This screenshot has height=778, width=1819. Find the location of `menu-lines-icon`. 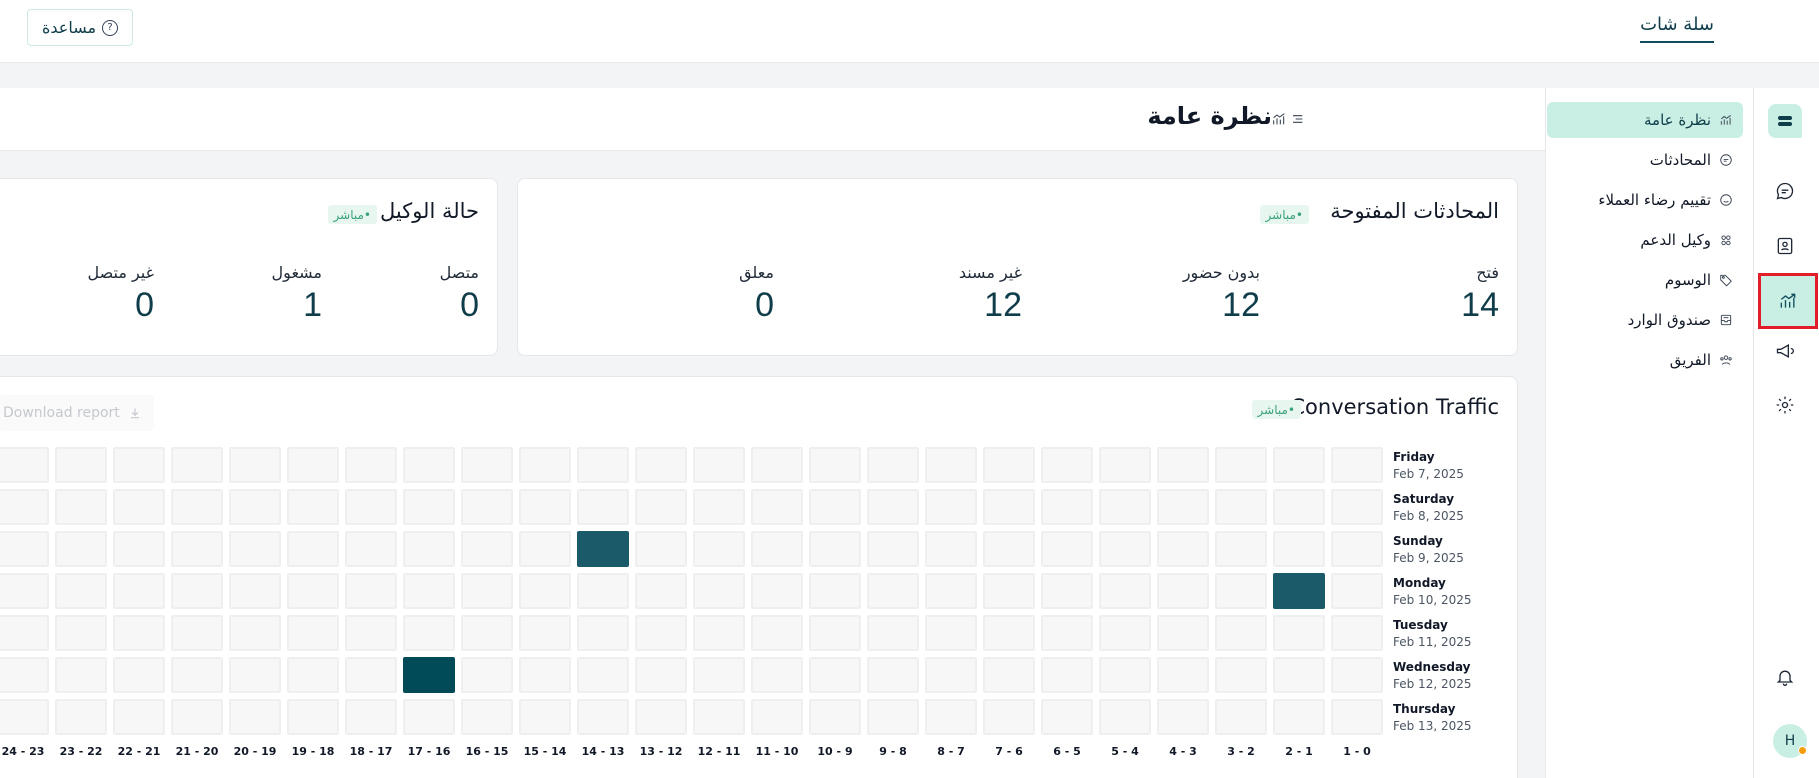

menu-lines-icon is located at coordinates (1297, 119).